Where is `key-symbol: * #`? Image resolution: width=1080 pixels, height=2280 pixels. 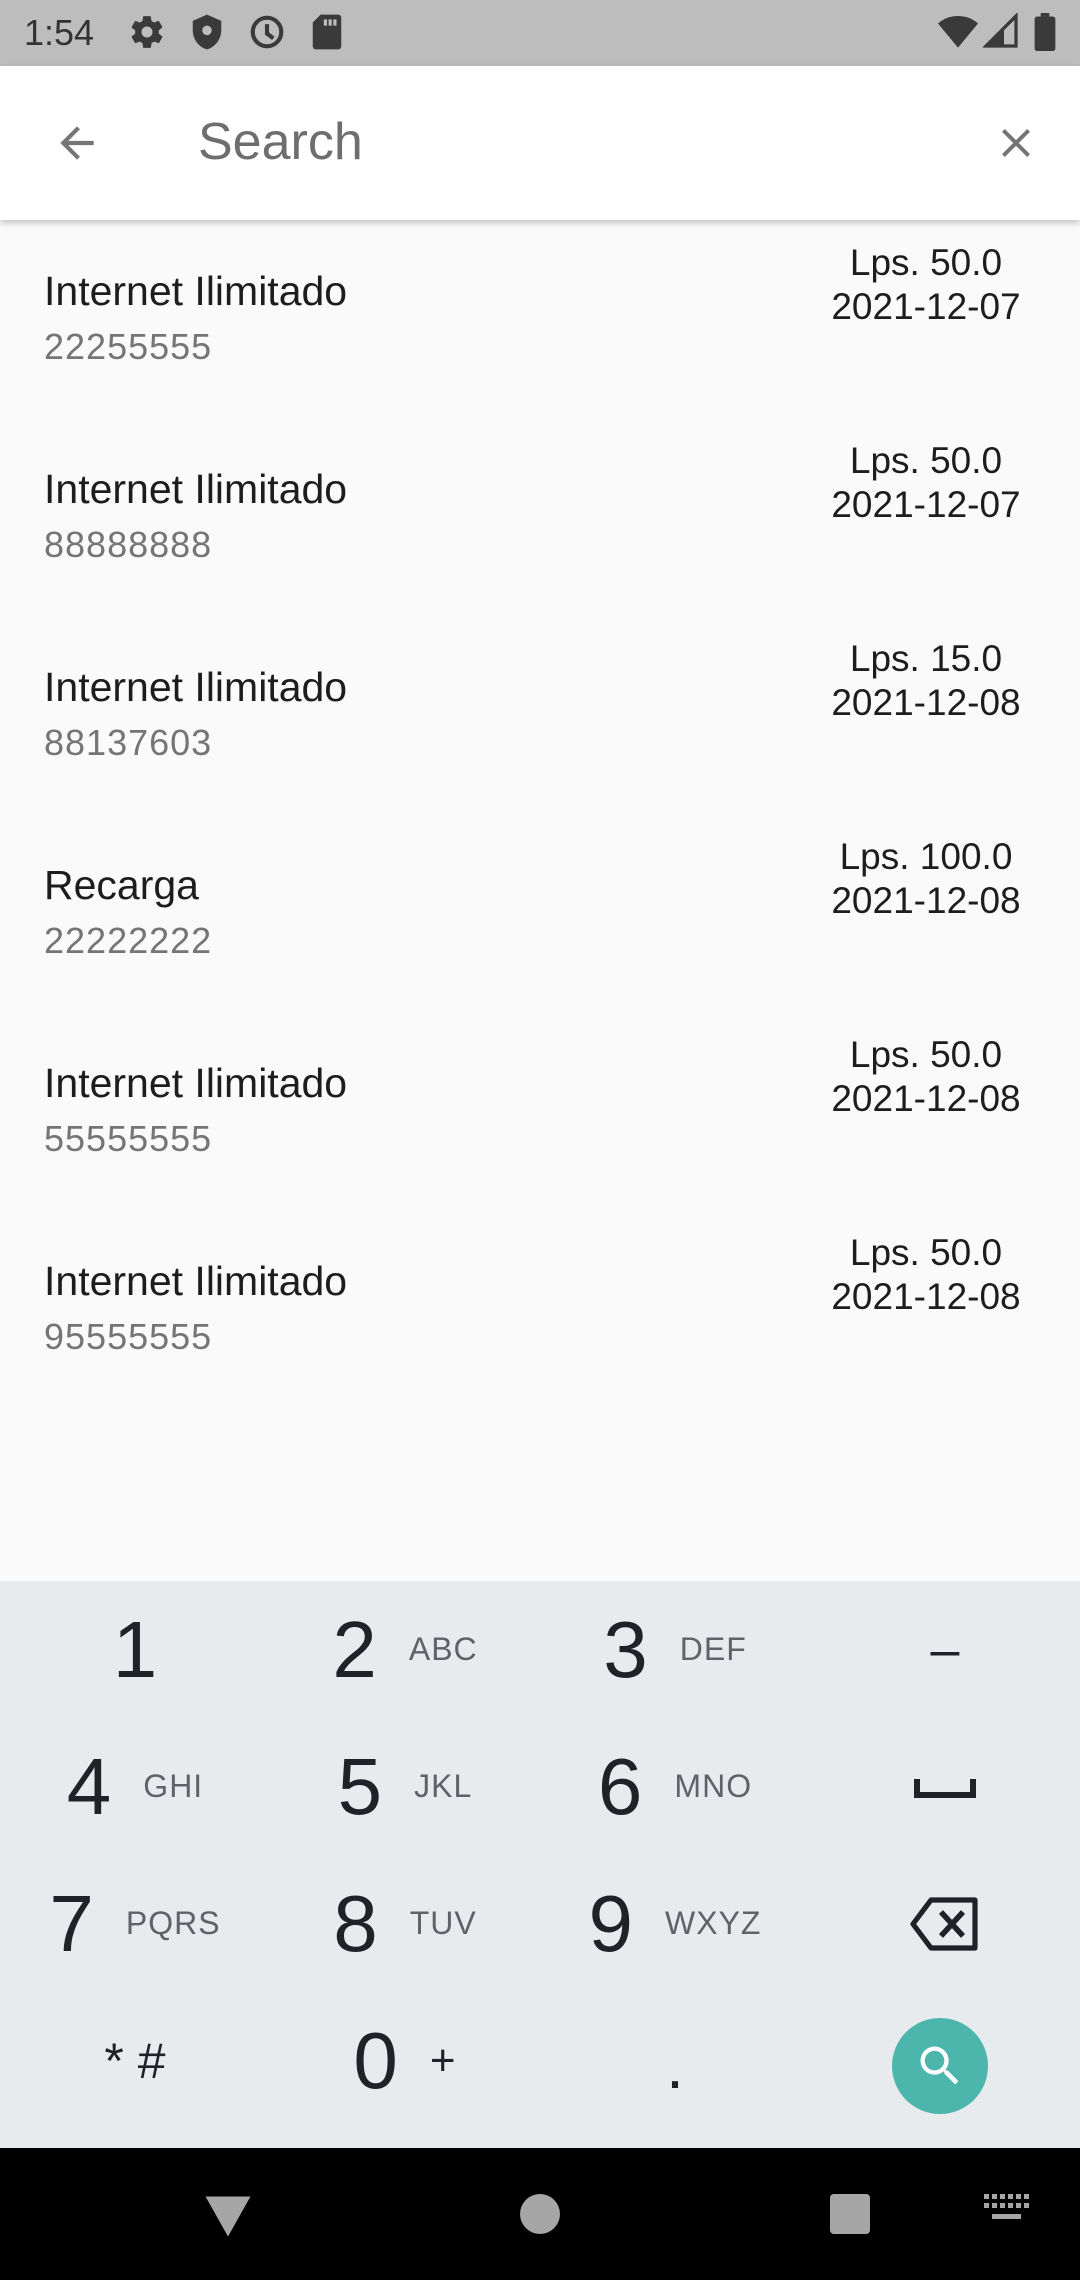 key-symbol: * # is located at coordinates (135, 2060).